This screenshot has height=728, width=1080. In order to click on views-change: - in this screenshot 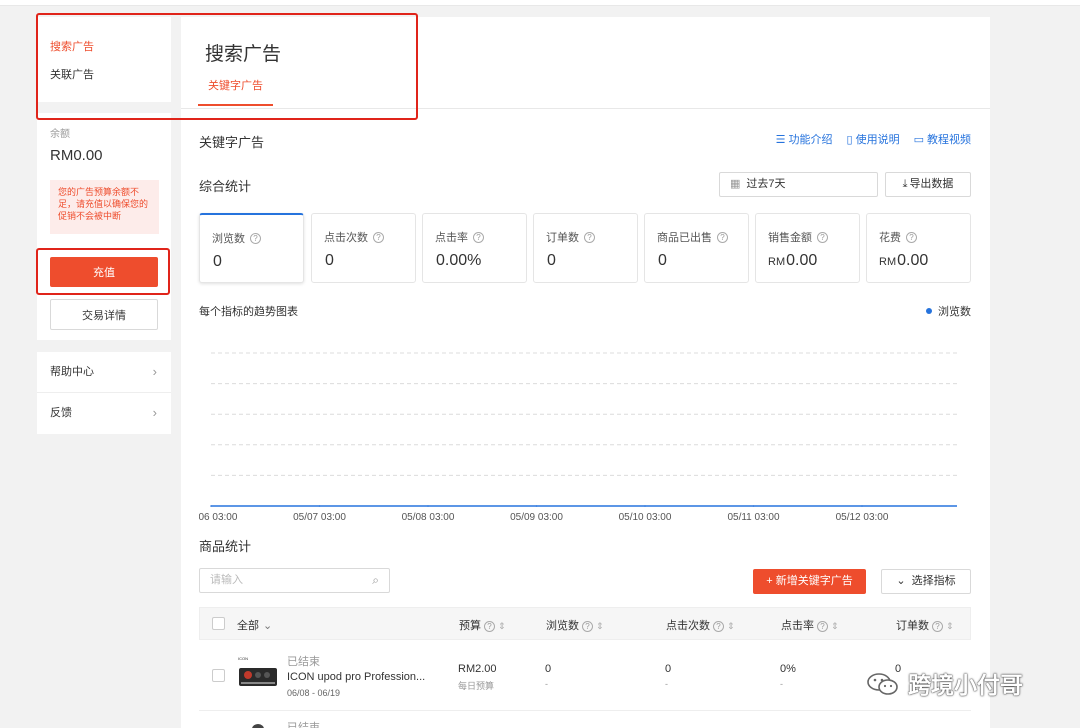, I will do `click(546, 684)`.